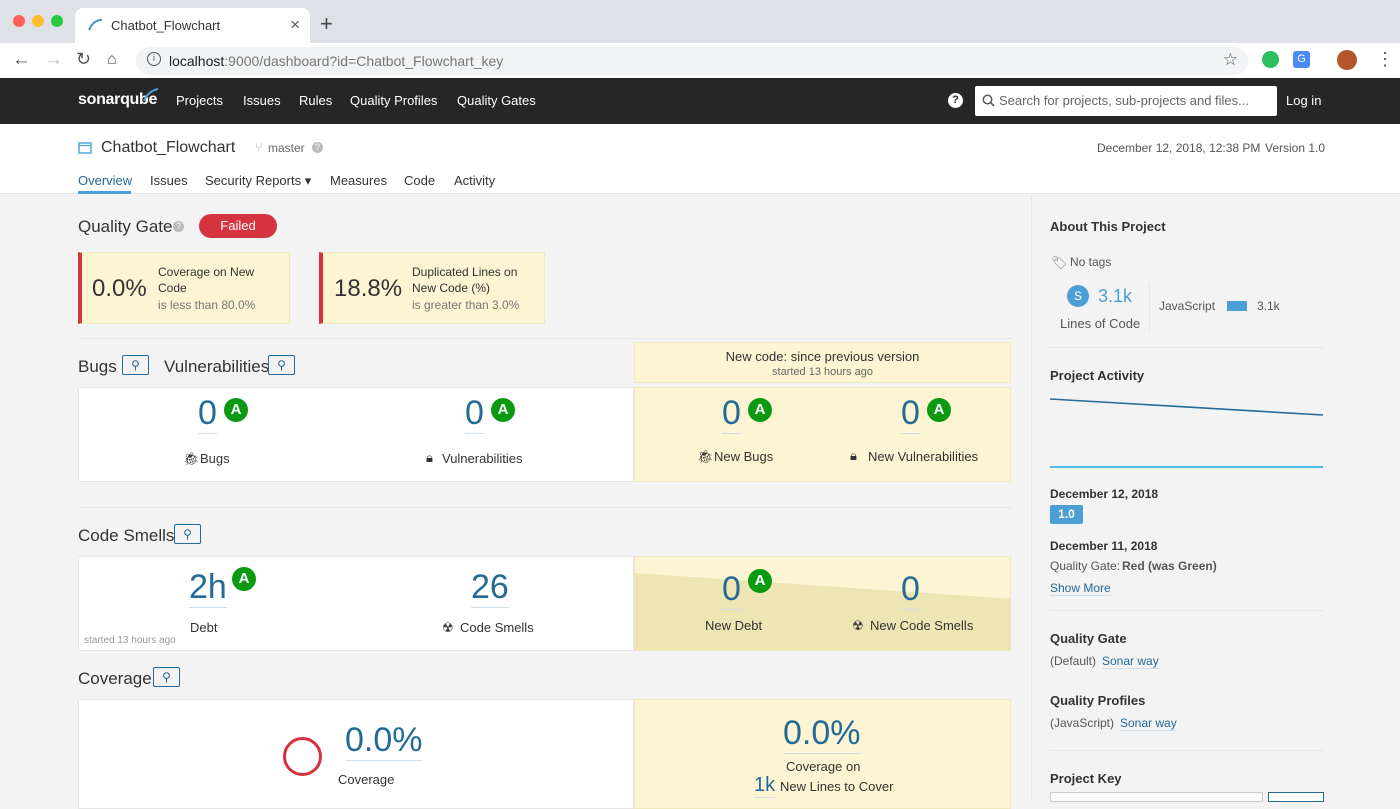 The width and height of the screenshot is (1400, 809). I want to click on vulnerabilities-rating-badge: A, so click(503, 410).